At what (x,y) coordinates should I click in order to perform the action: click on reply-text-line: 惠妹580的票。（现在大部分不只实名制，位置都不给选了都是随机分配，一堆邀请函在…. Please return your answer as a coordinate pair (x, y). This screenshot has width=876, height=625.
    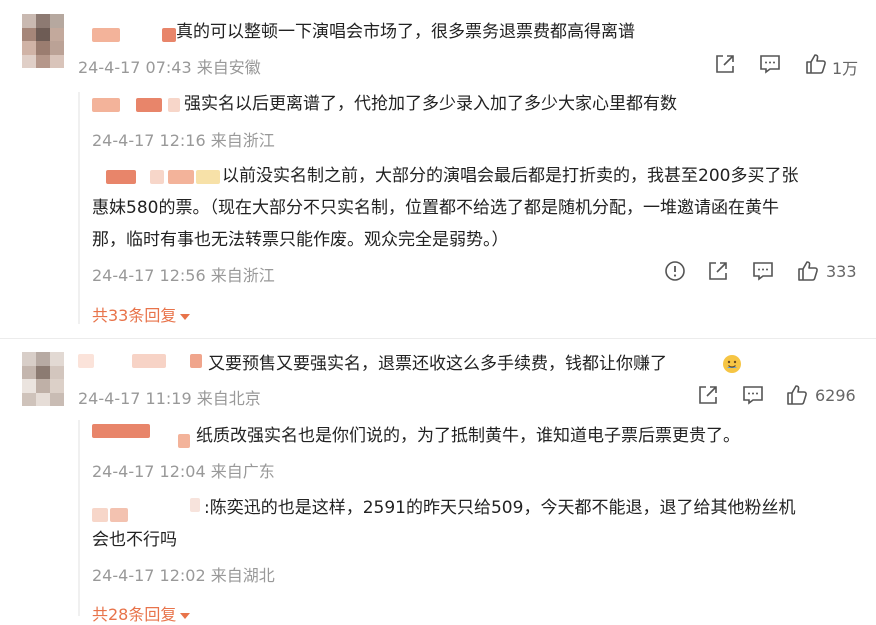
    Looking at the image, I should click on (435, 208).